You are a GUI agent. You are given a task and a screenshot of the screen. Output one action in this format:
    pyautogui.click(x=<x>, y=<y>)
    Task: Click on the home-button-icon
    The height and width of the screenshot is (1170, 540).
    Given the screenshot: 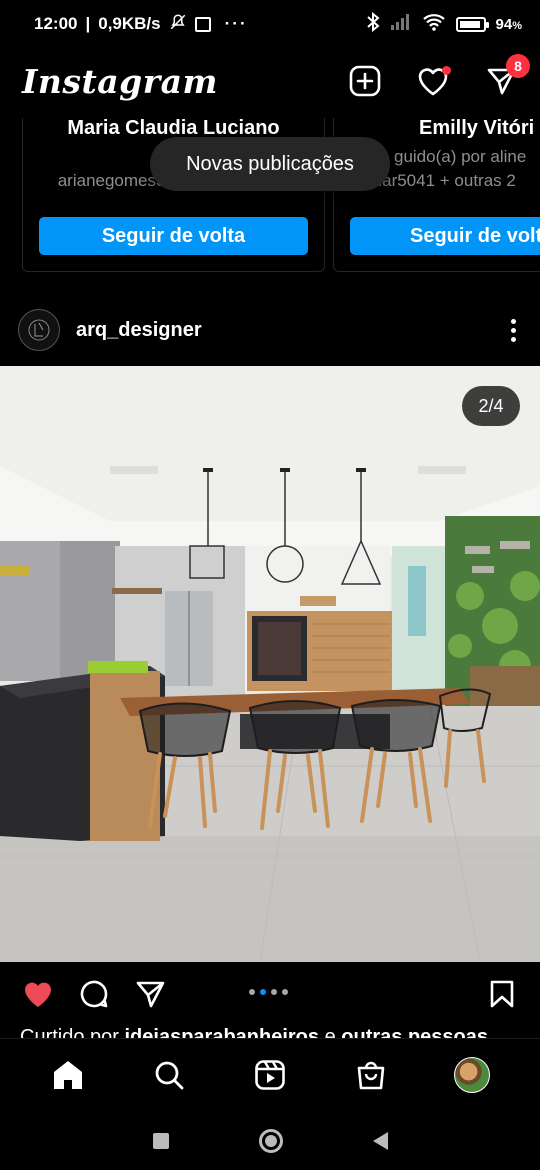 What is the action you would take?
    pyautogui.click(x=270, y=1141)
    